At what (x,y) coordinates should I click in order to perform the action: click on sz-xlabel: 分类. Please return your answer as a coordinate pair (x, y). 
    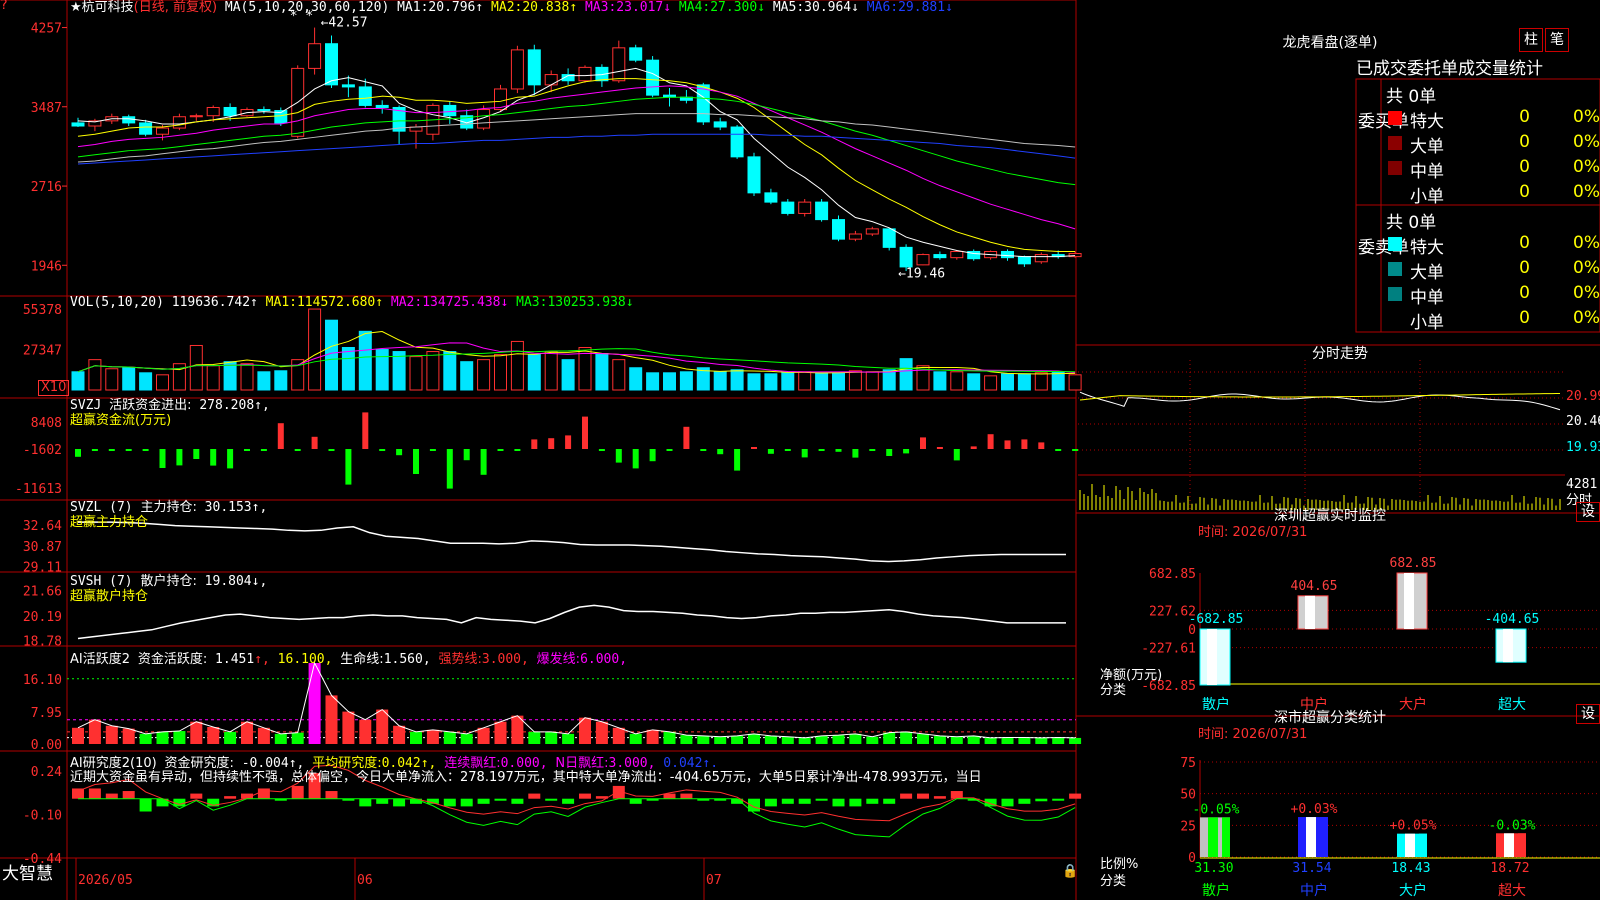
    Looking at the image, I should click on (1113, 690).